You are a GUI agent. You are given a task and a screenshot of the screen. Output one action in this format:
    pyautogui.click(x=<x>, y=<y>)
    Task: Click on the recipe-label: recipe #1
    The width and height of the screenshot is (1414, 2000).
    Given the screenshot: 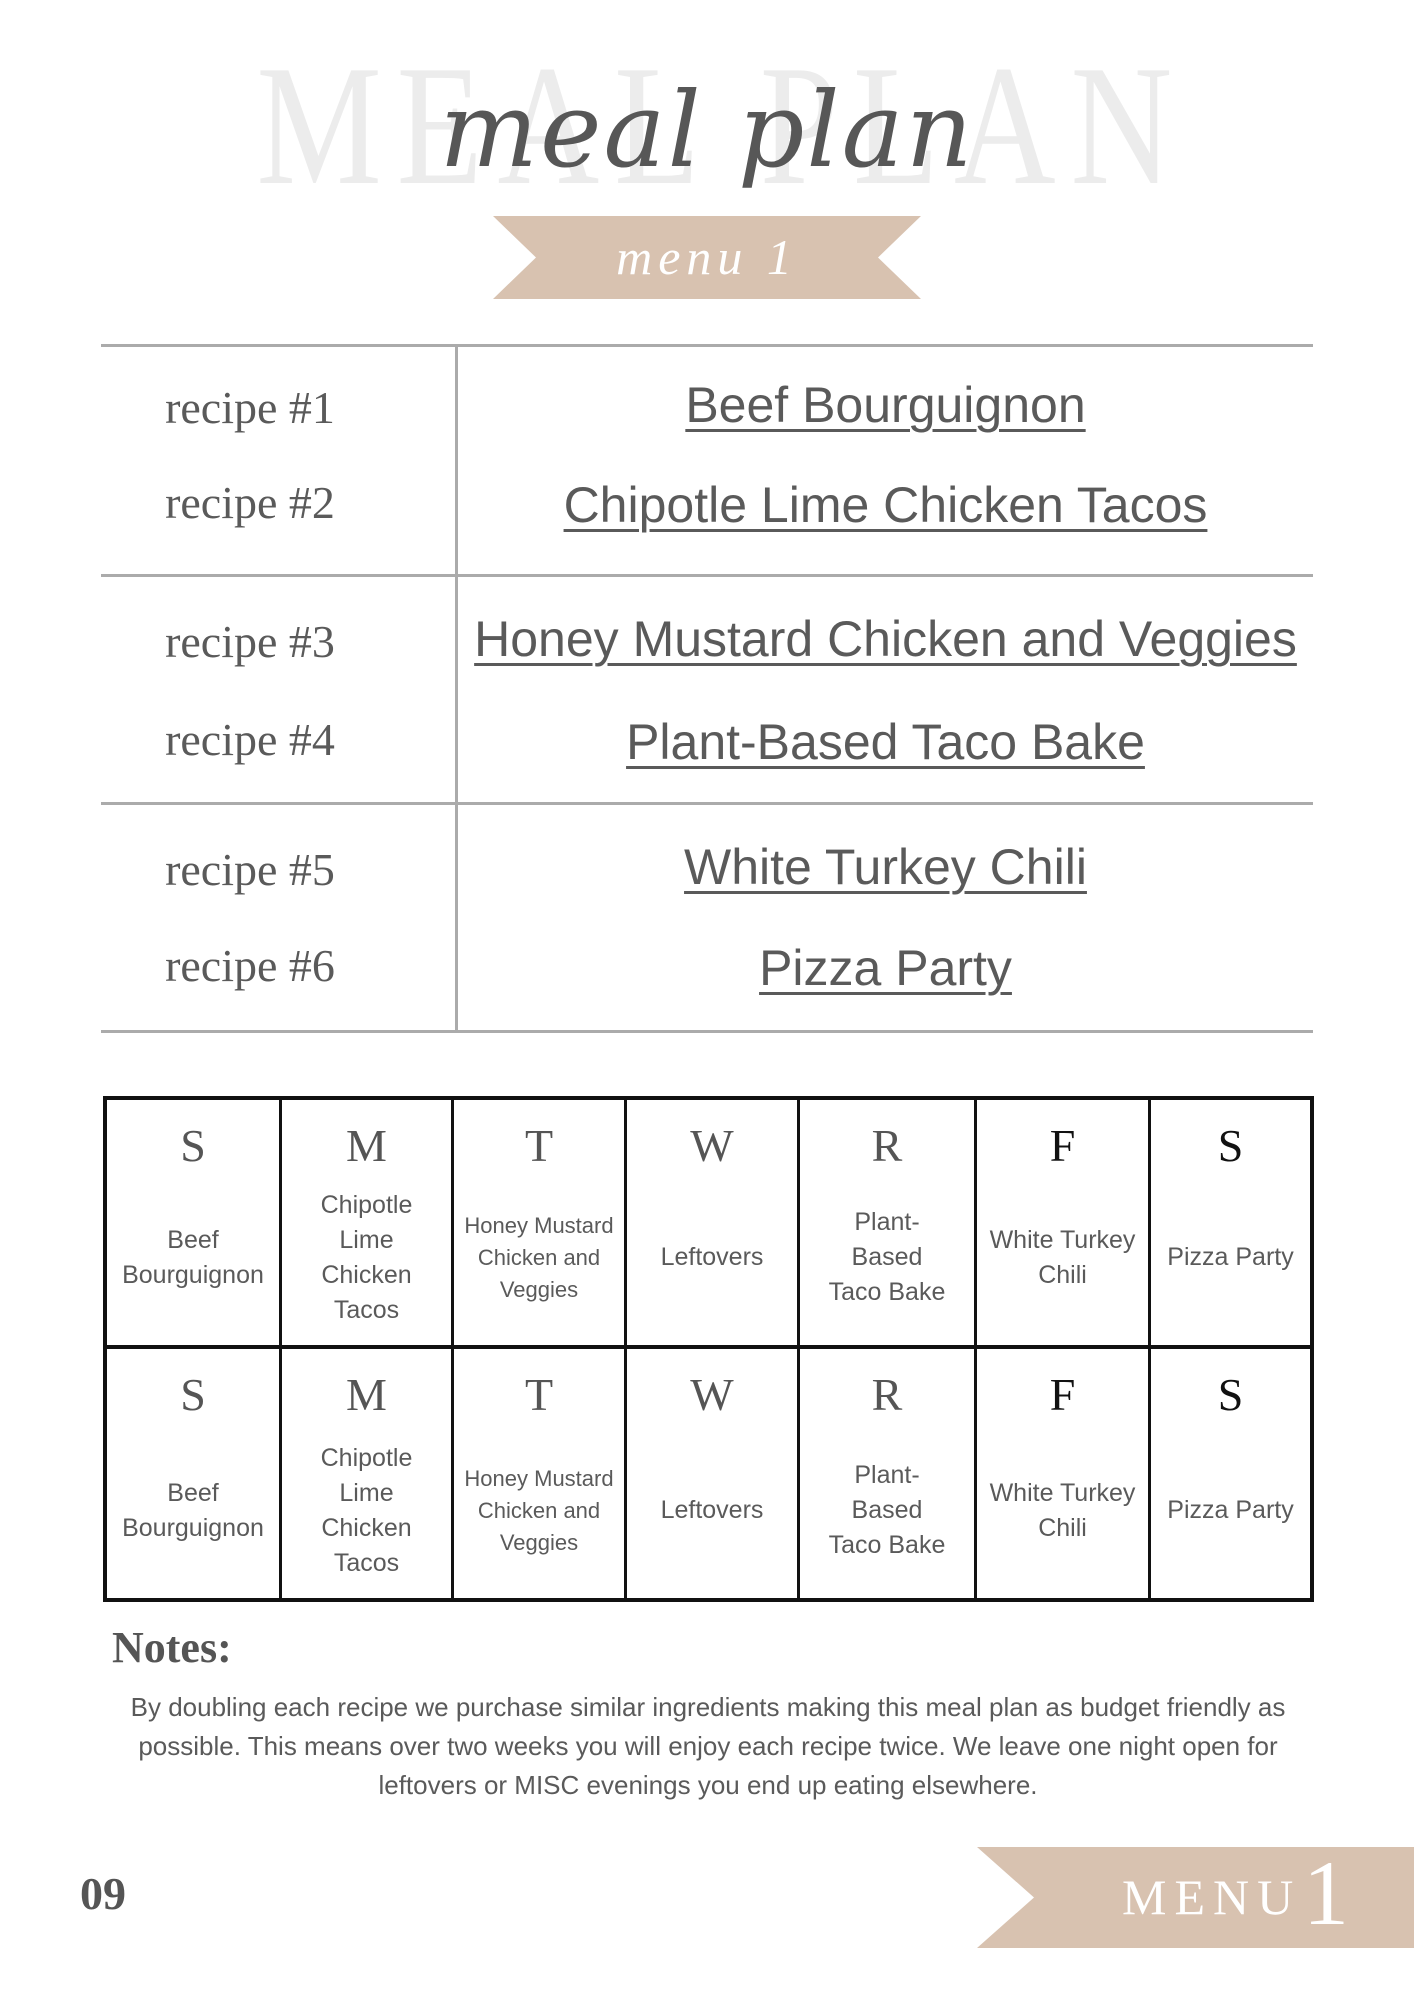 What is the action you would take?
    pyautogui.click(x=250, y=407)
    